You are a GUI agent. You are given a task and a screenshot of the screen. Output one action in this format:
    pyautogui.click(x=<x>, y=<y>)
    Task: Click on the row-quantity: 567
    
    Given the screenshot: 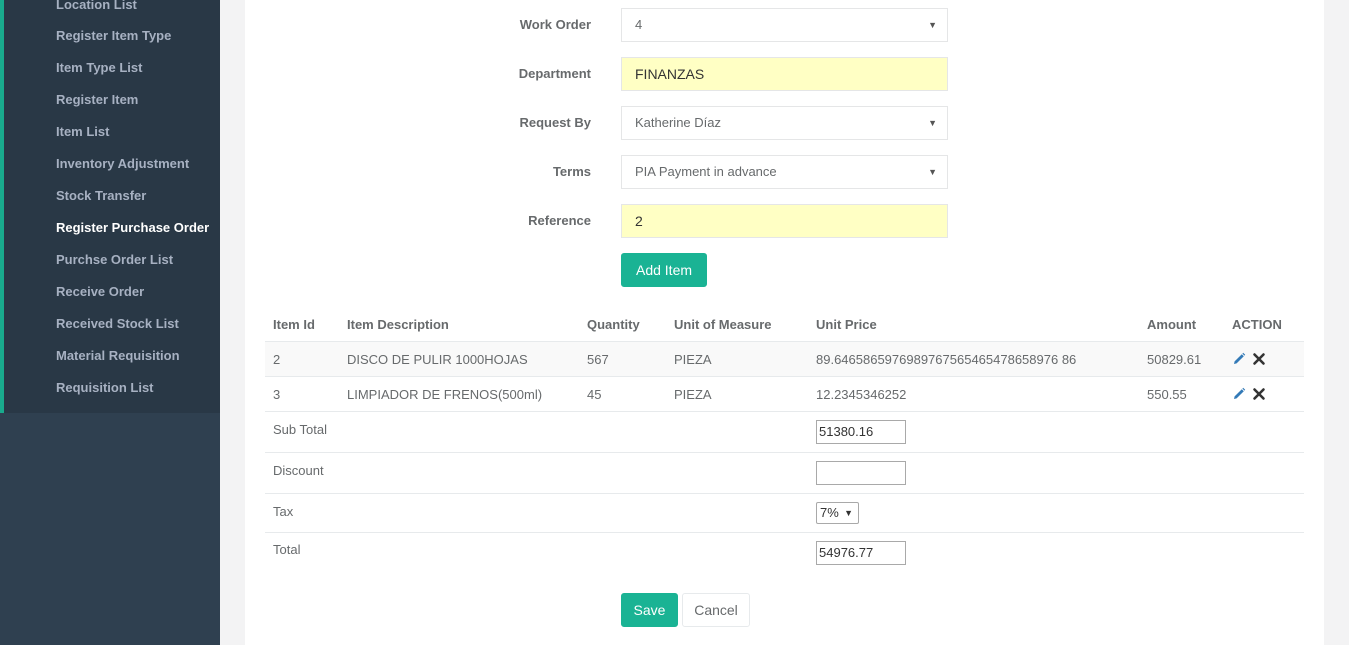 What is the action you would take?
    pyautogui.click(x=598, y=359)
    